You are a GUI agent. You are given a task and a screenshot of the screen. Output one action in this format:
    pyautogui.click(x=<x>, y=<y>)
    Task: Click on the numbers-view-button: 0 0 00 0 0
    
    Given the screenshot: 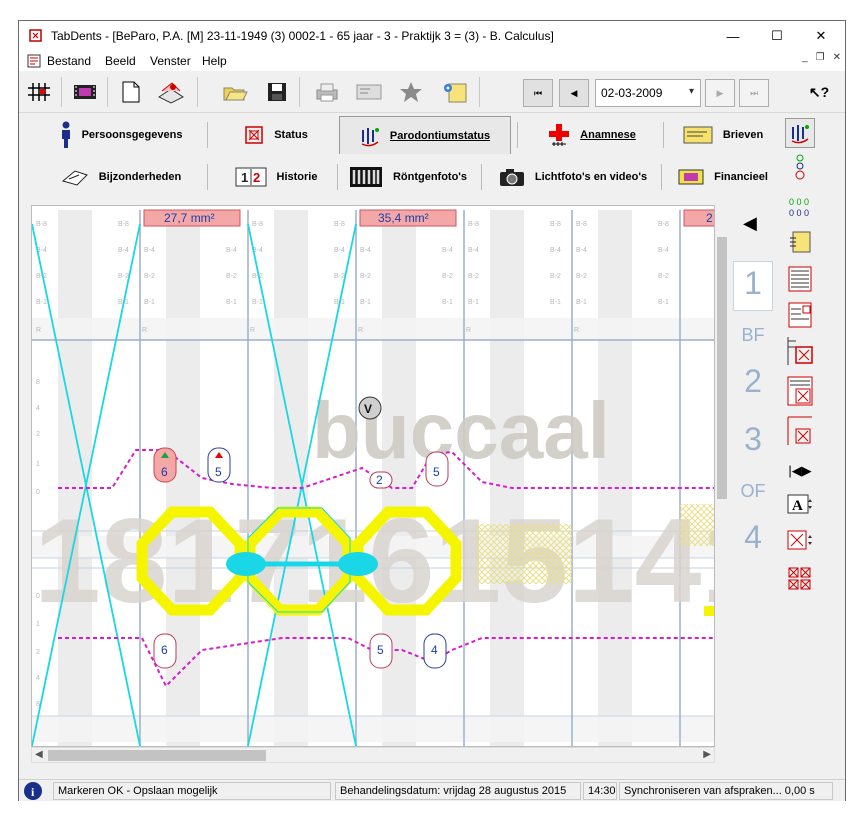 What is the action you would take?
    pyautogui.click(x=800, y=207)
    